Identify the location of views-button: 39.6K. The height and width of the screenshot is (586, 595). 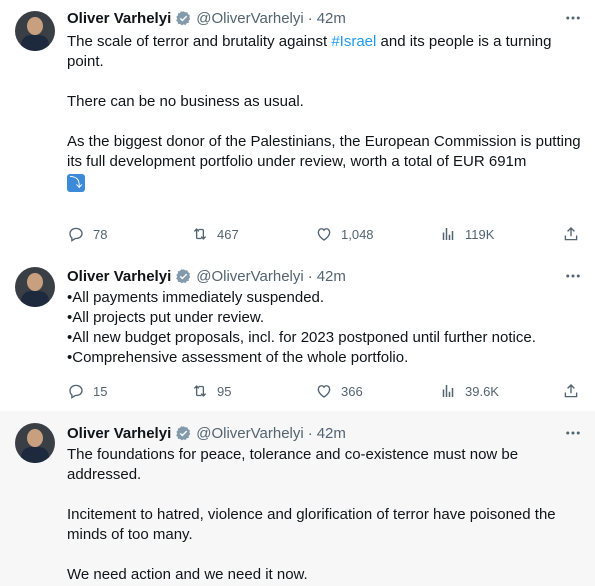
(469, 391).